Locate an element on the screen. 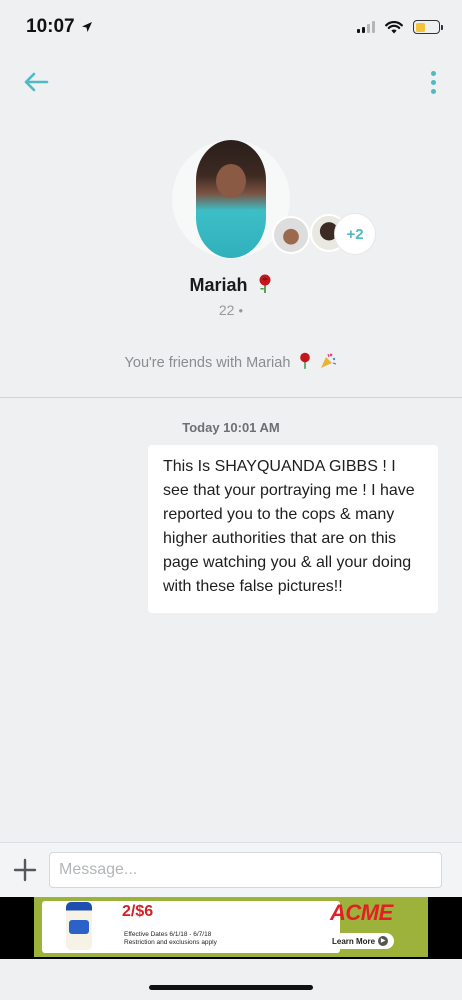 The image size is (462, 1000). battery-icon is located at coordinates (428, 27).